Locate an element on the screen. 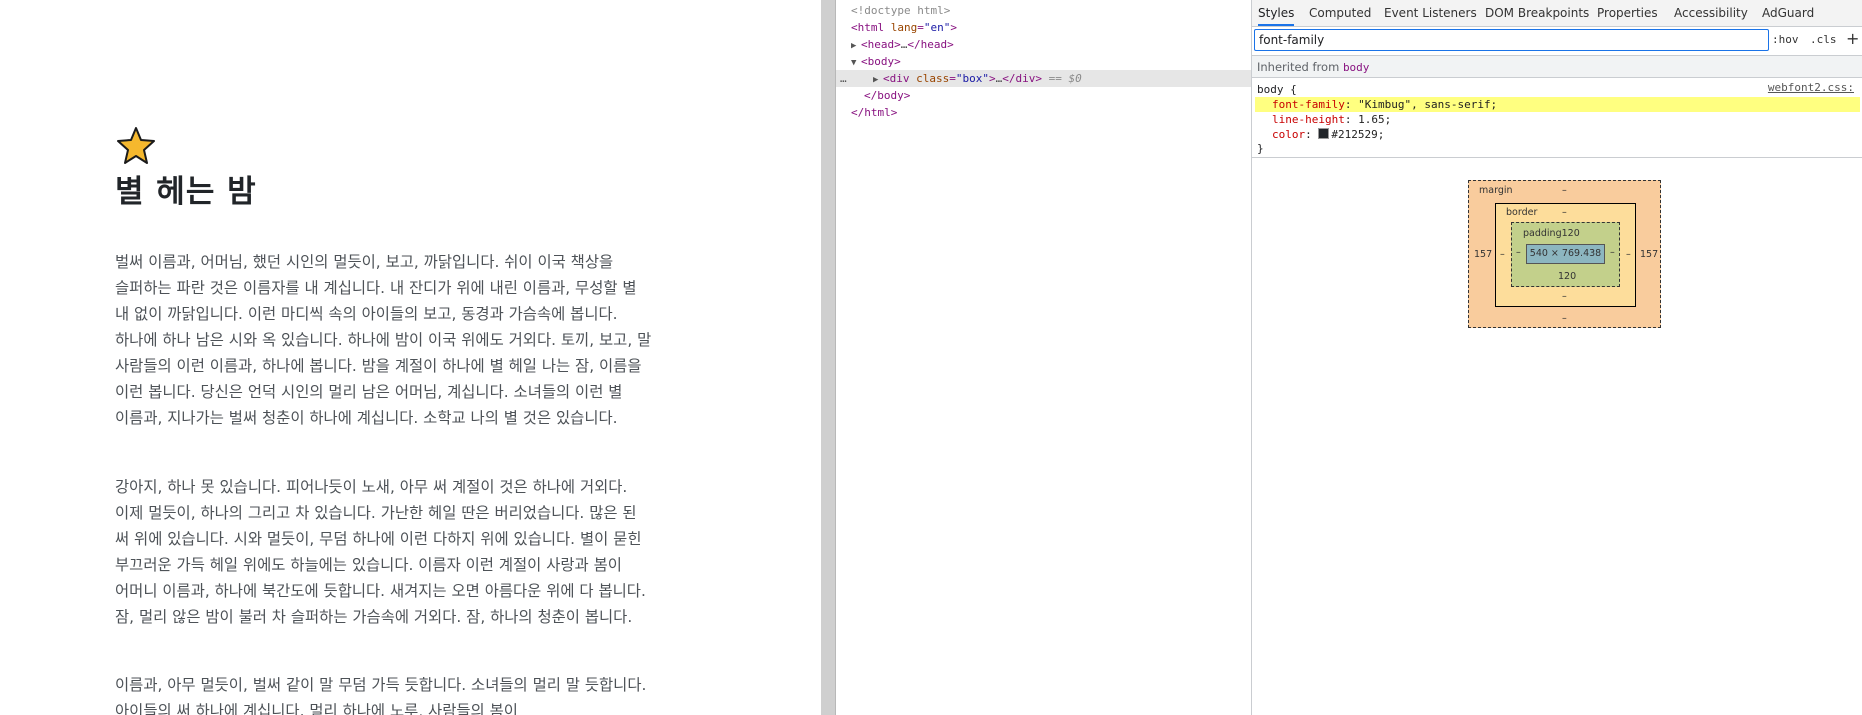  body-tag: body is located at coordinates (881, 61).